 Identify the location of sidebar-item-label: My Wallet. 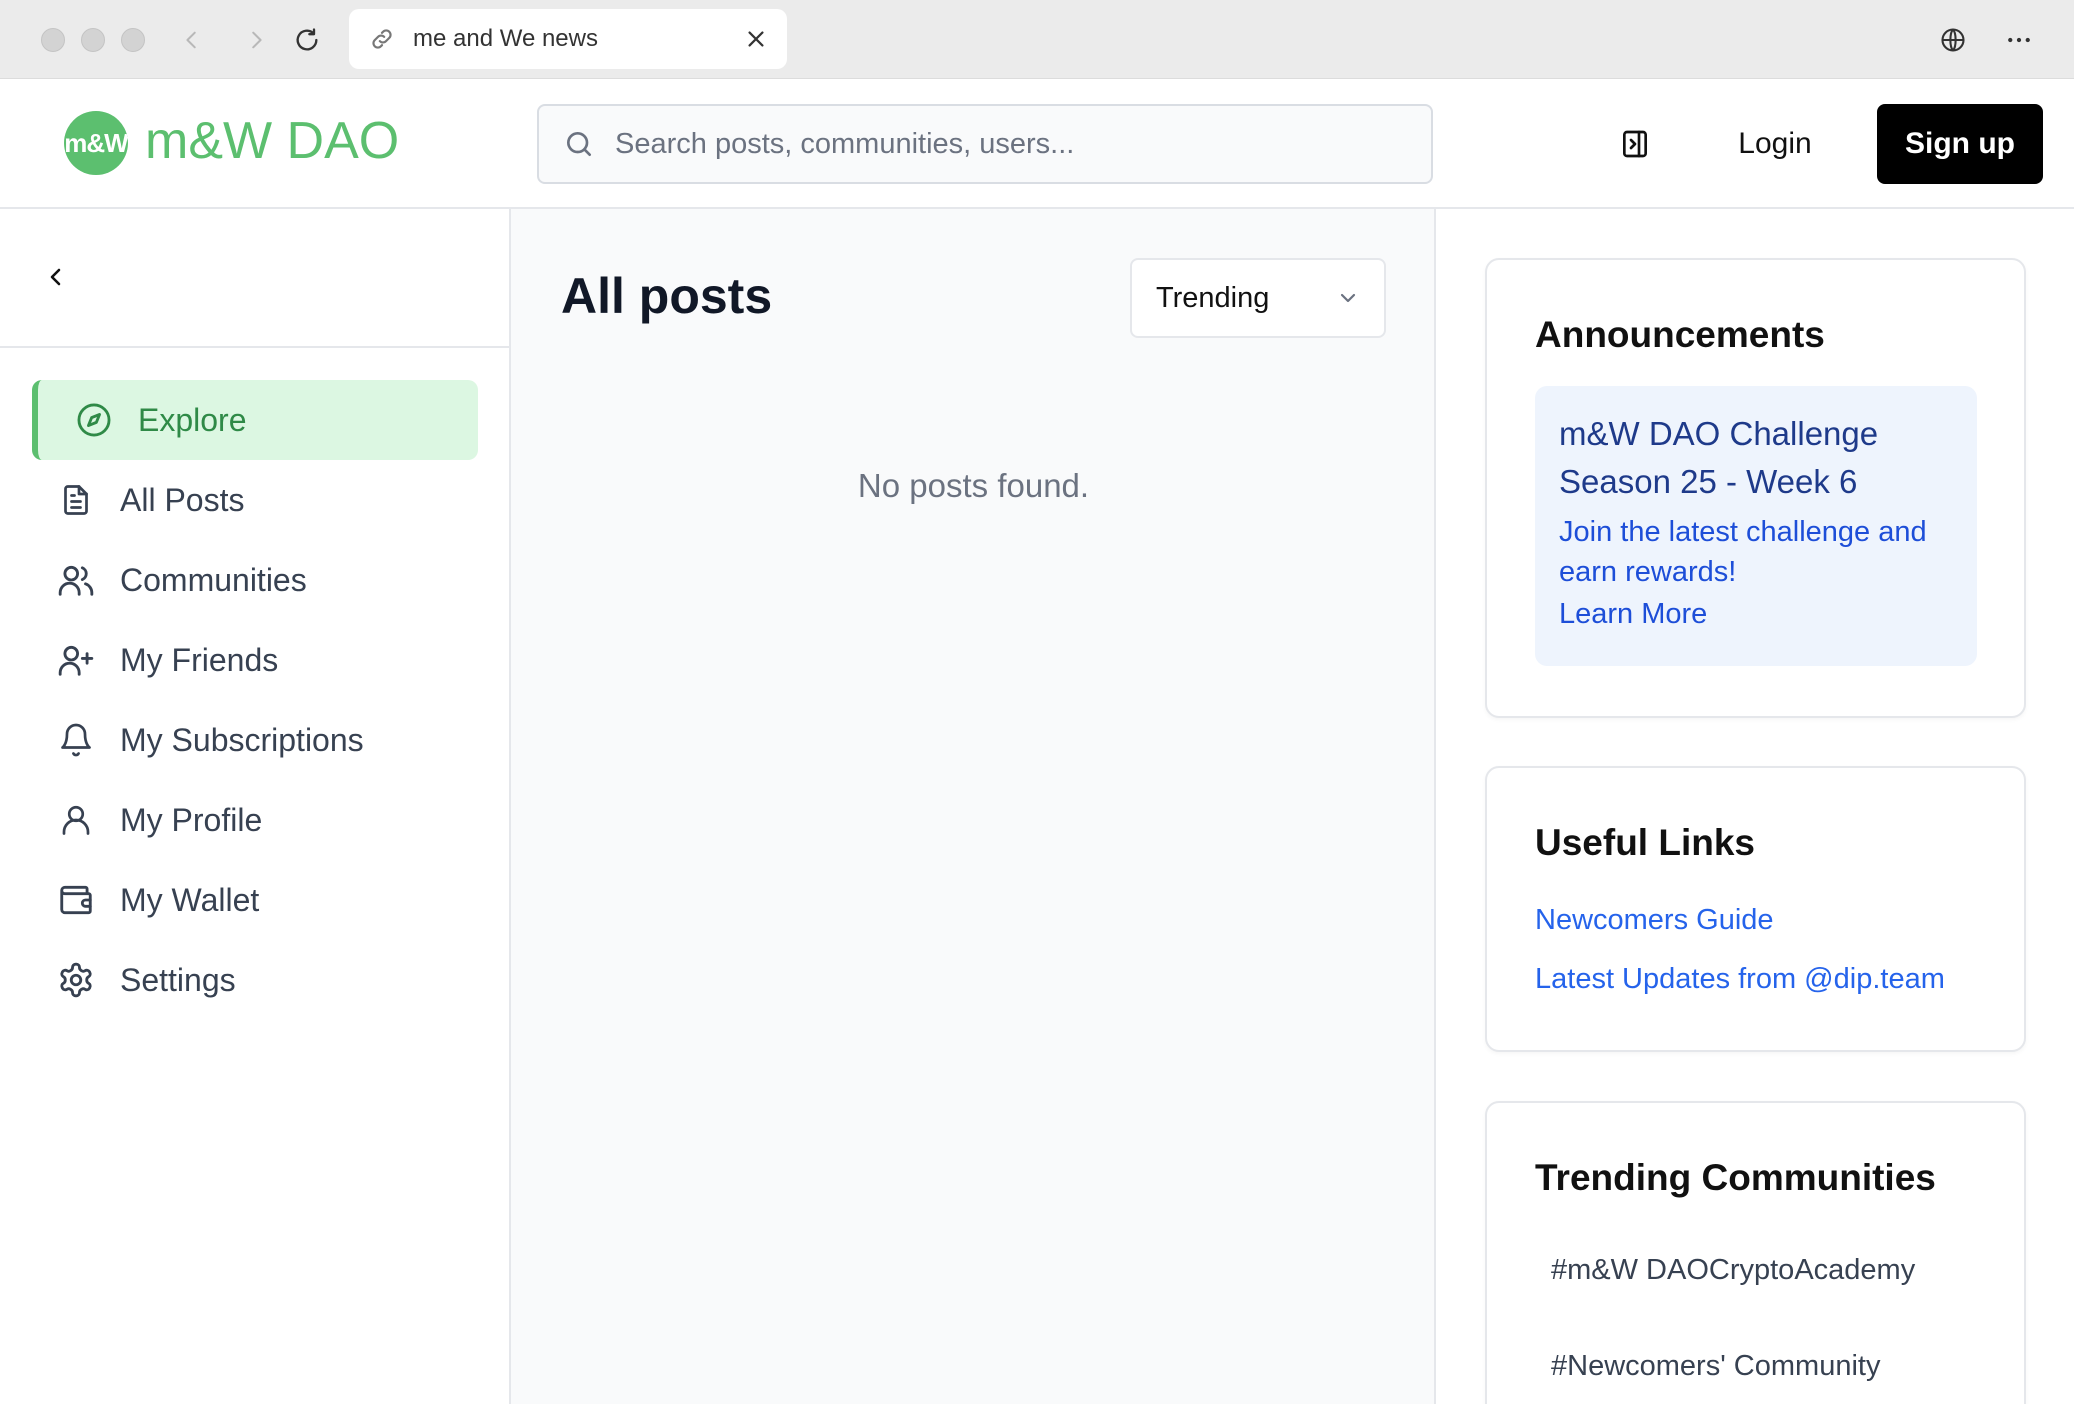
(190, 899).